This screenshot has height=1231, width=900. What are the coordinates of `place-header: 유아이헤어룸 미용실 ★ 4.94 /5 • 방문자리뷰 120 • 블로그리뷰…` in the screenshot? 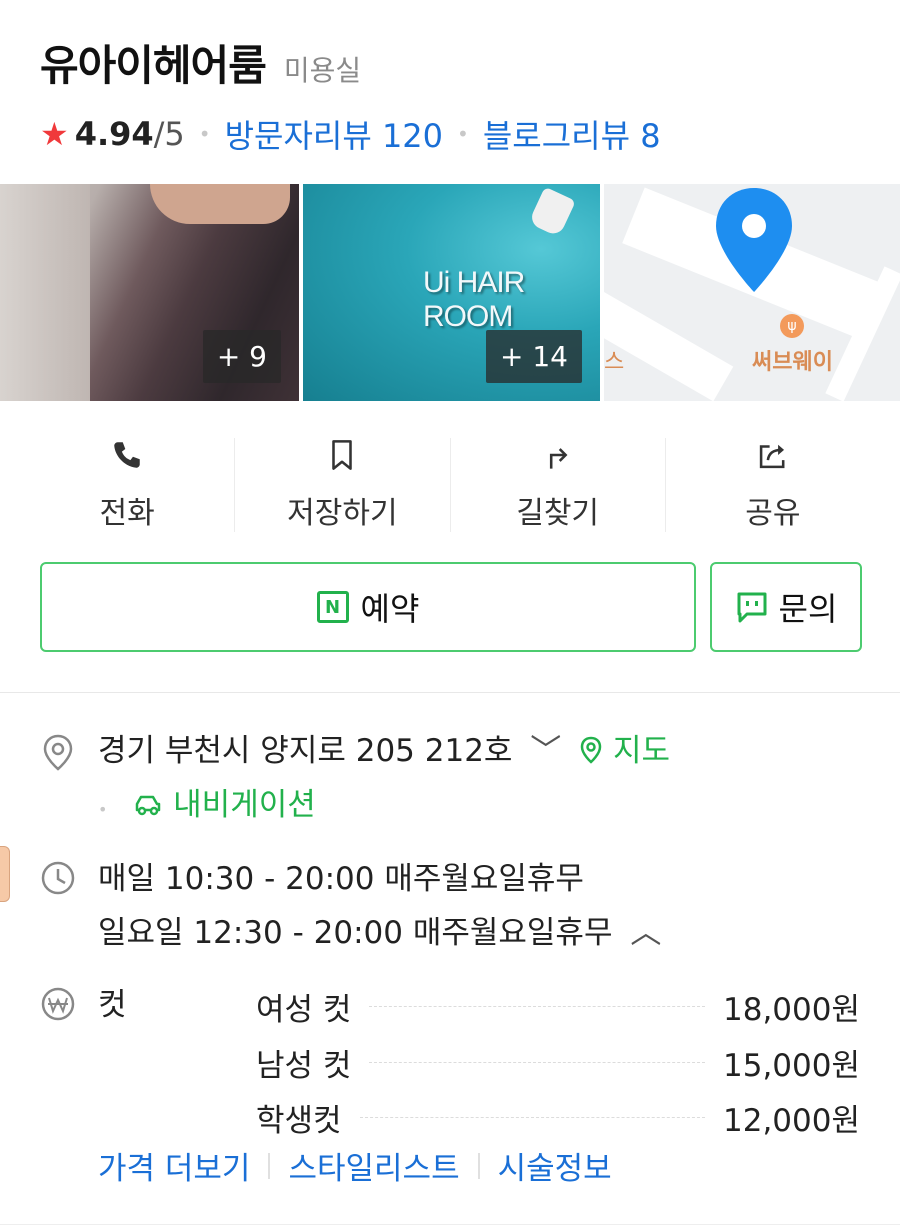 It's located at (460, 94).